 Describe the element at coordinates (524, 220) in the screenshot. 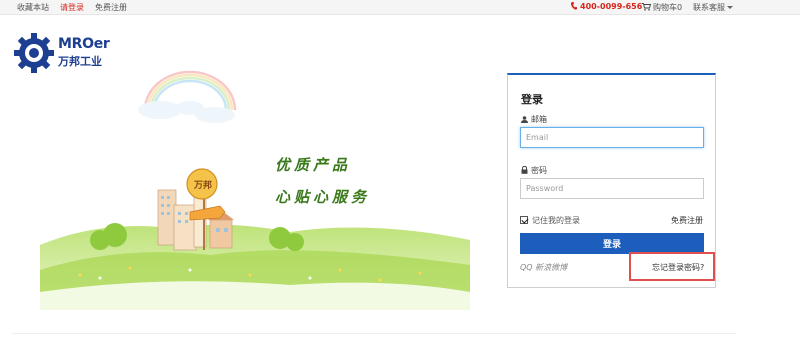

I see `remember-checkbox` at that location.